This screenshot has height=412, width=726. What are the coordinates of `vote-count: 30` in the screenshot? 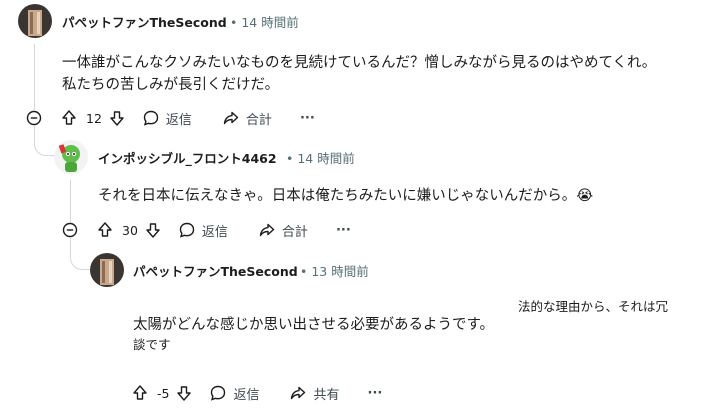 It's located at (130, 230).